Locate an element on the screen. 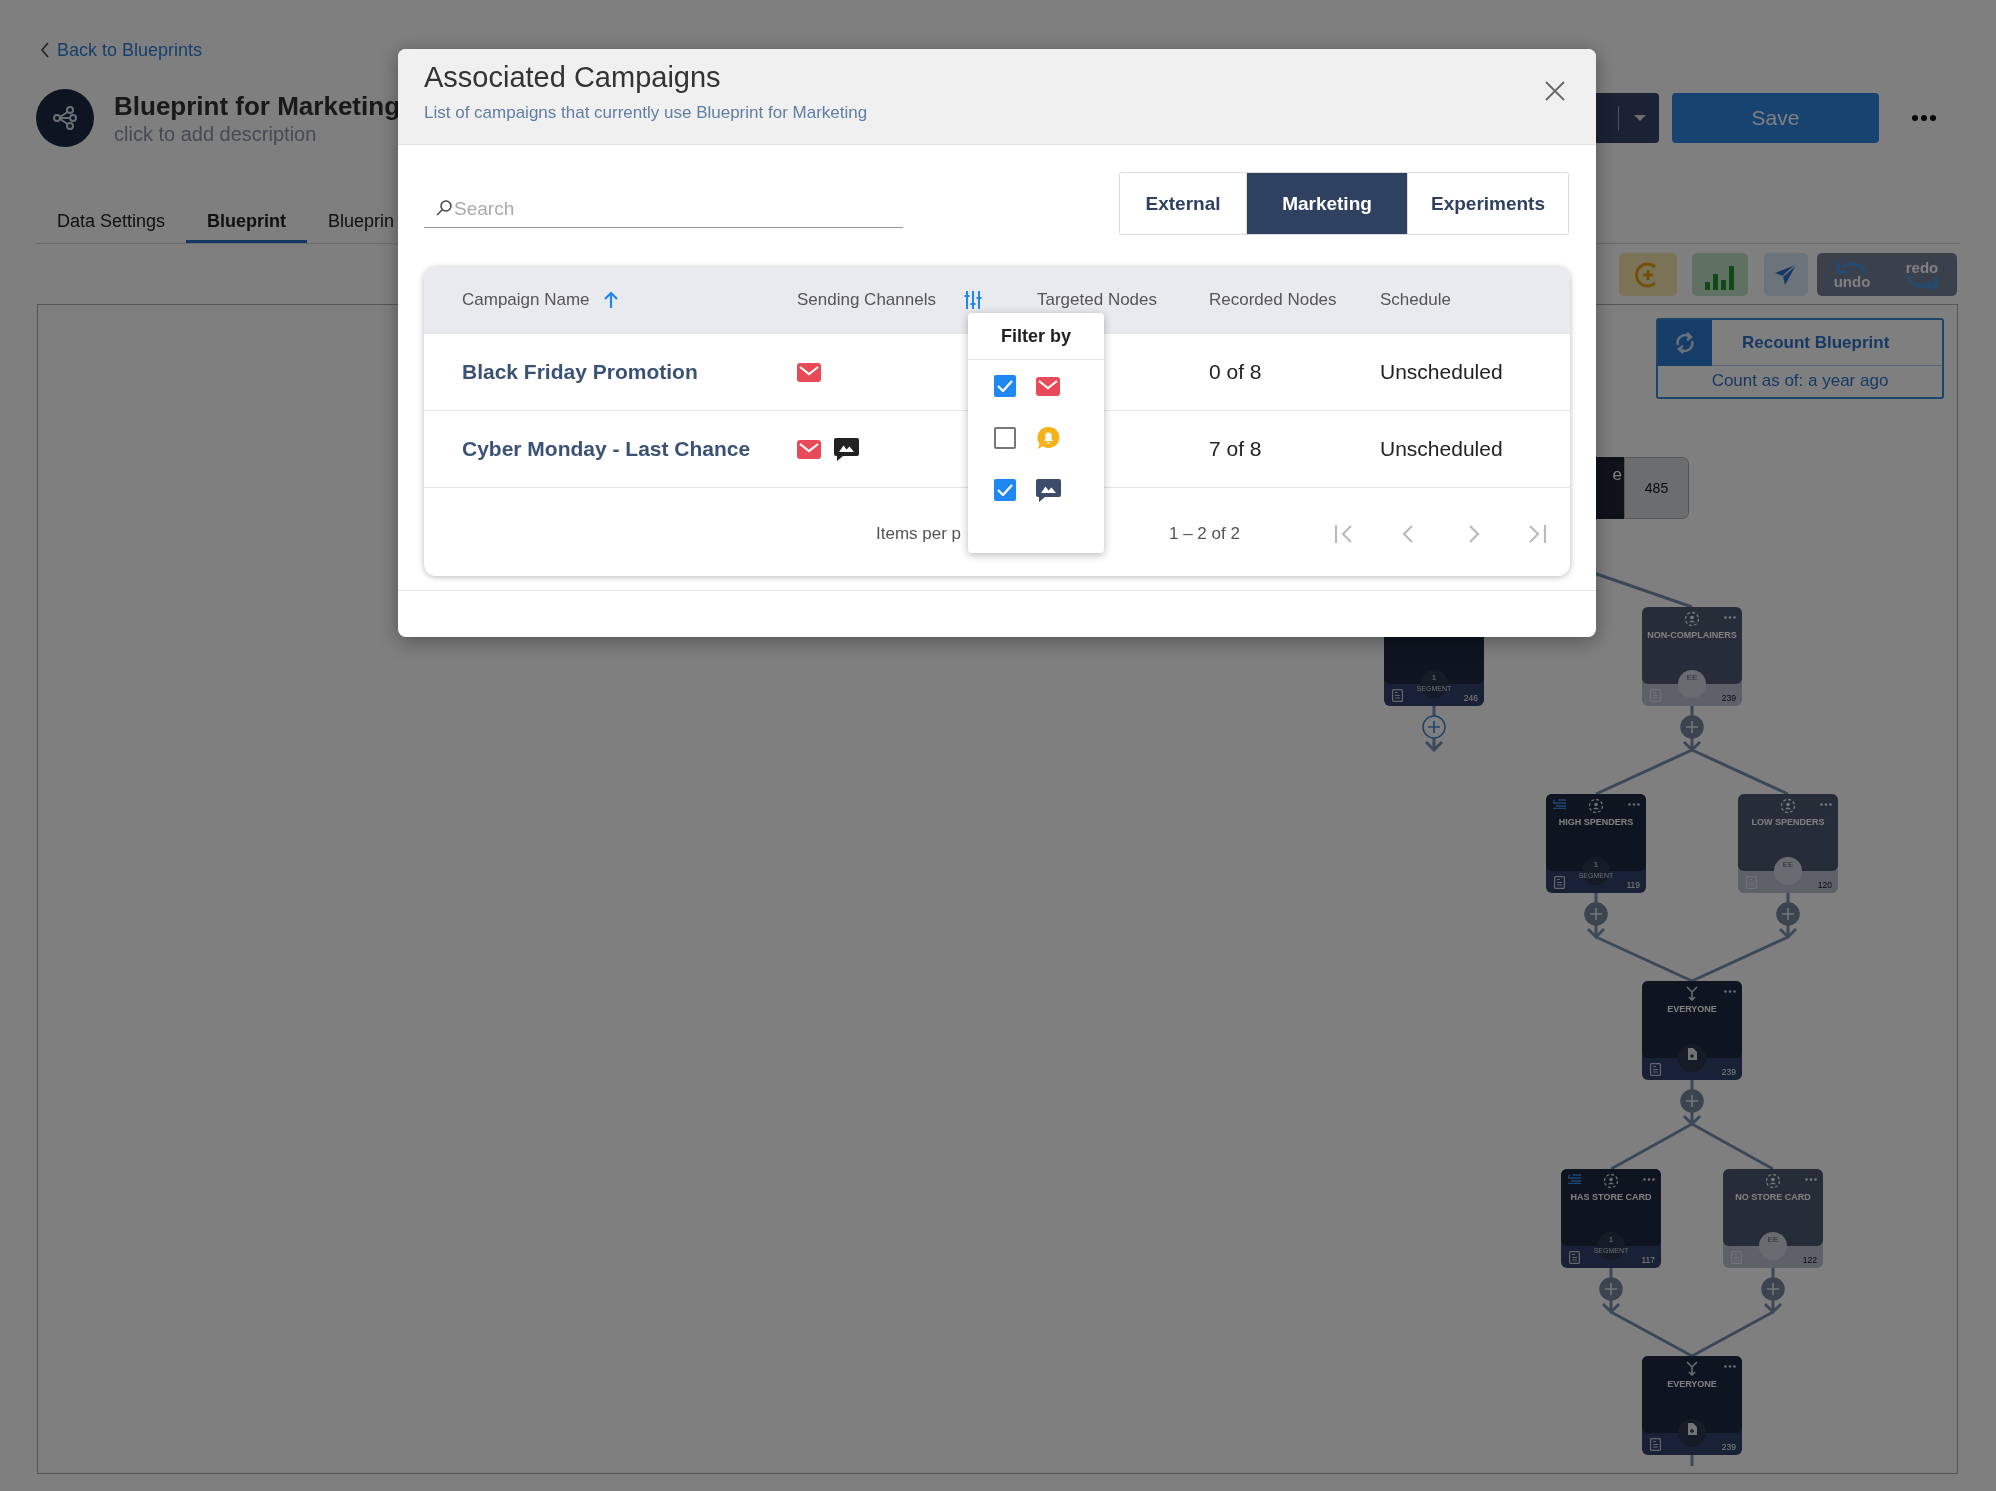 This screenshot has height=1491, width=1996. table-cell-text: 0 of 8 is located at coordinates (1236, 372).